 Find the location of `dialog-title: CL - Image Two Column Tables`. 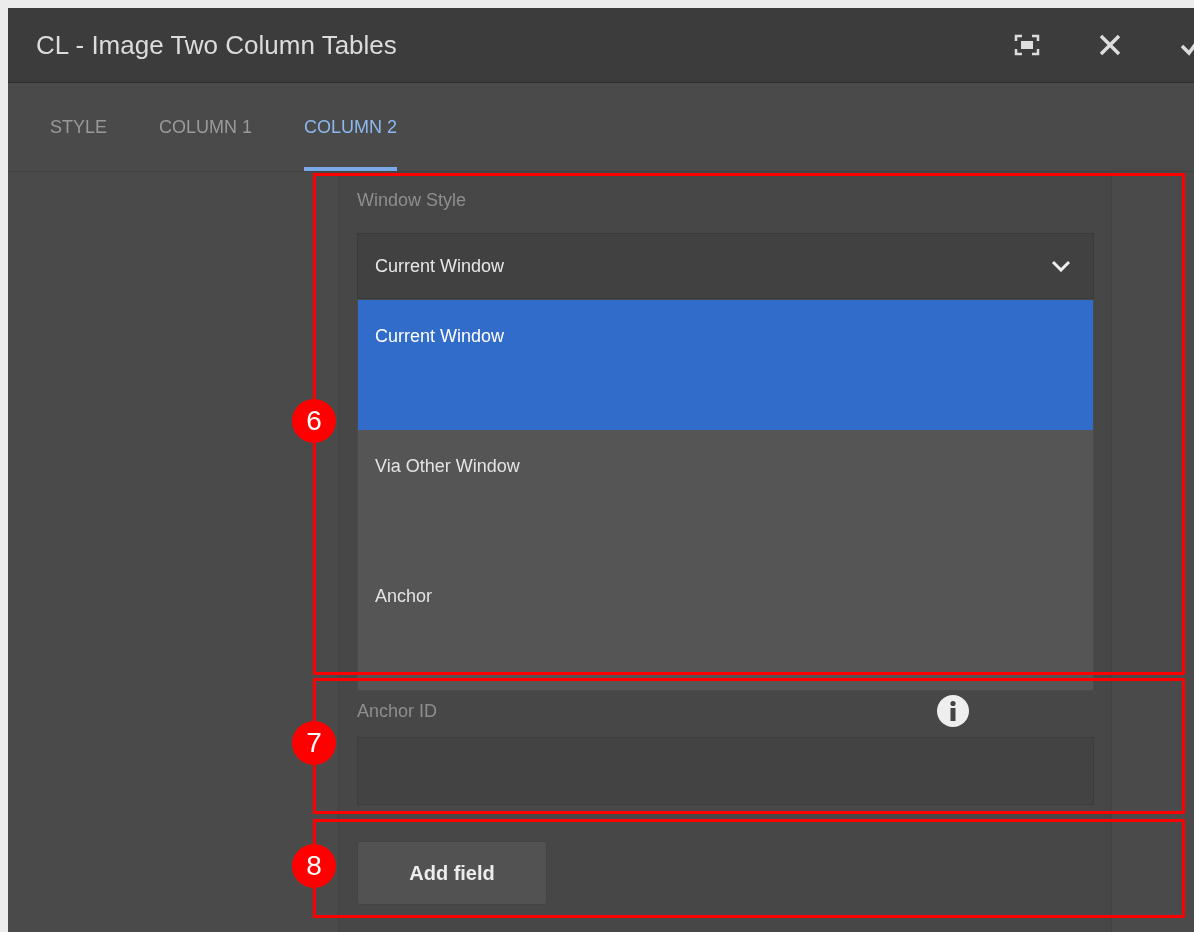

dialog-title: CL - Image Two Column Tables is located at coordinates (216, 45).